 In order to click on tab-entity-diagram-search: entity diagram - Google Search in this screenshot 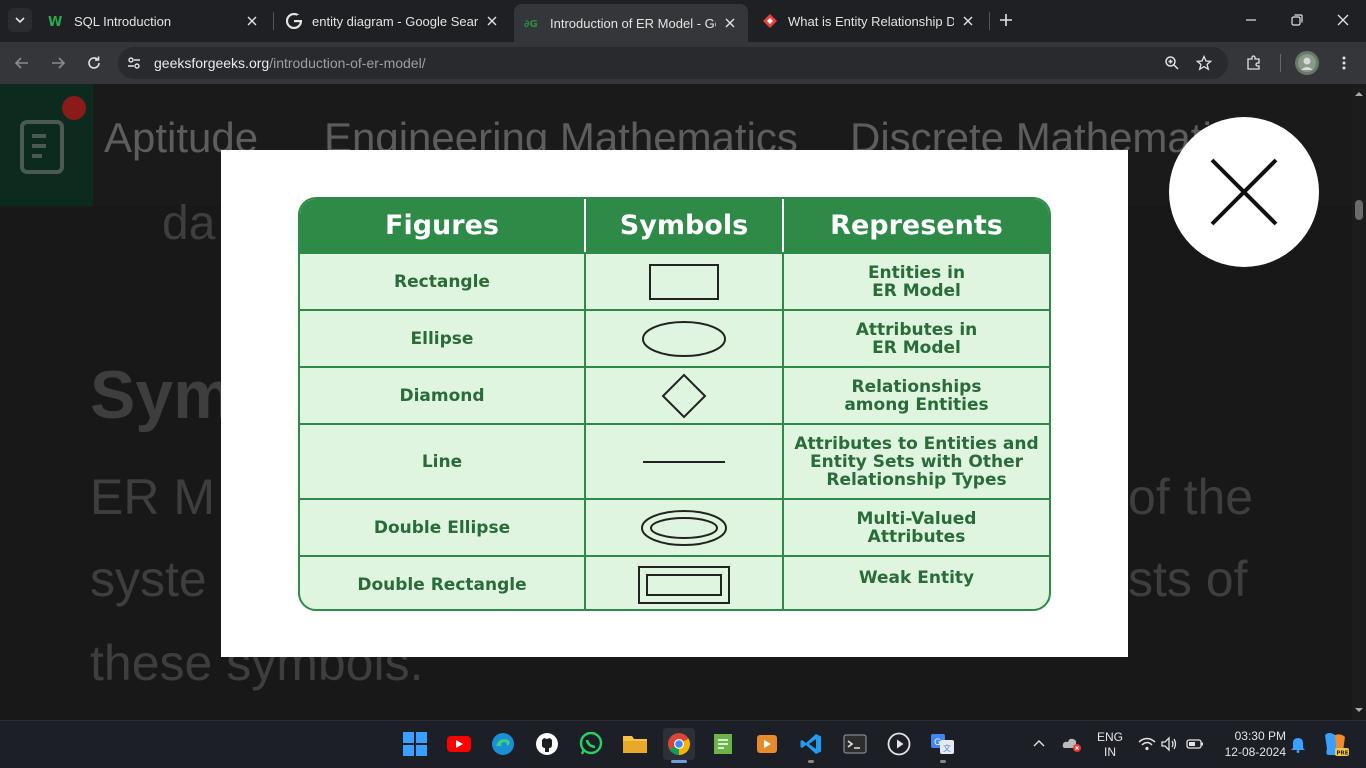, I will do `click(393, 21)`.